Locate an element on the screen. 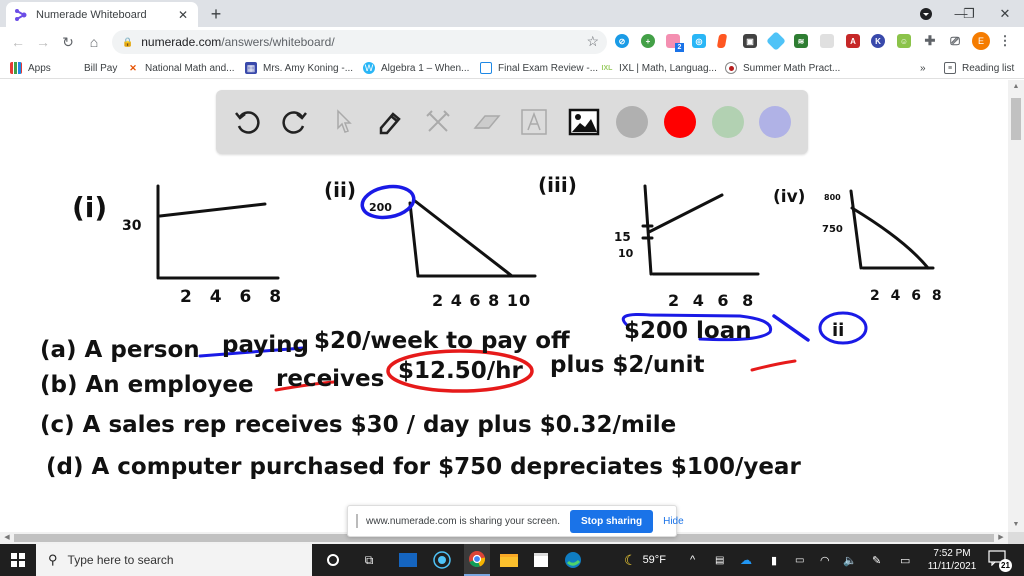 This screenshot has height=576, width=1024. color-gray-swatch is located at coordinates (632, 122).